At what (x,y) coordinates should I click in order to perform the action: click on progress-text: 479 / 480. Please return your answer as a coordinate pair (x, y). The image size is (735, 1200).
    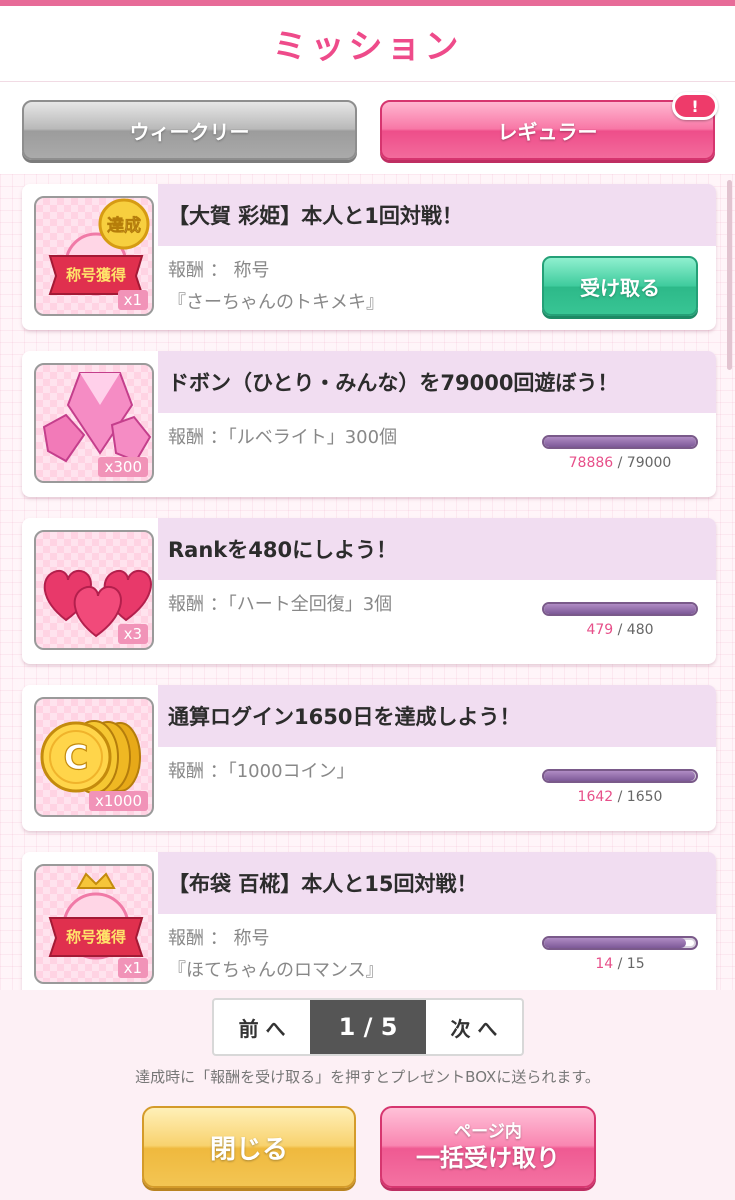
    Looking at the image, I should click on (620, 630).